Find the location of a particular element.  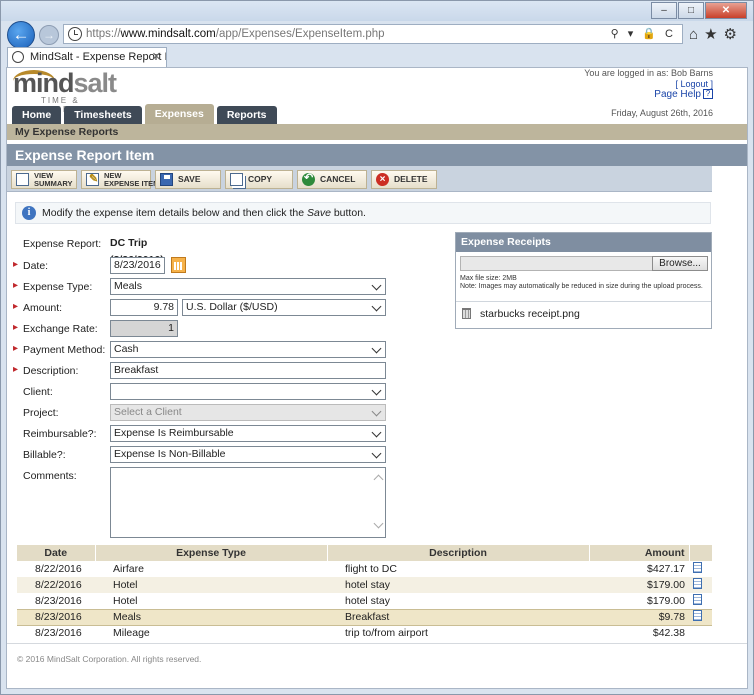

description-label: Description: is located at coordinates (63, 370).